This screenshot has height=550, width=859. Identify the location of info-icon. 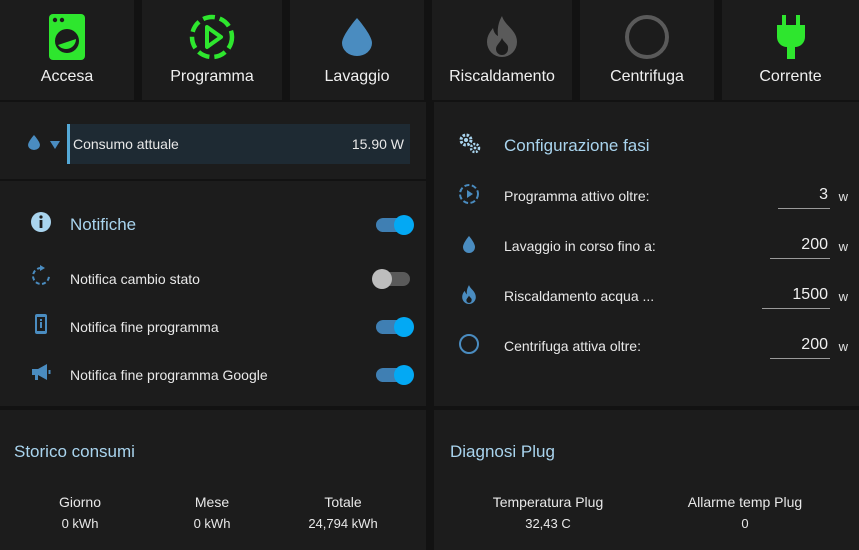
(41, 224).